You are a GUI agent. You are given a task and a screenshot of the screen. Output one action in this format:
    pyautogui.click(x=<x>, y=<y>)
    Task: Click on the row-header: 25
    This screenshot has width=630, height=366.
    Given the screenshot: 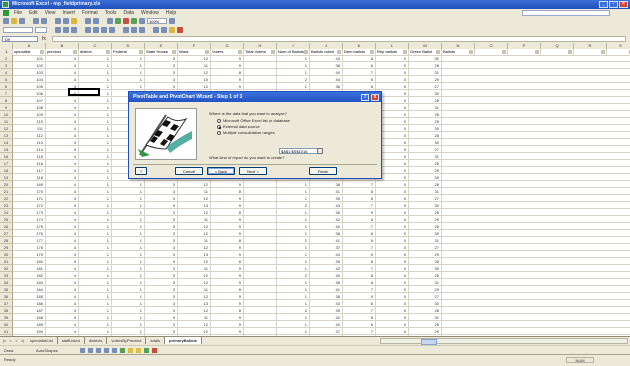 What is the action you would take?
    pyautogui.click(x=6, y=219)
    